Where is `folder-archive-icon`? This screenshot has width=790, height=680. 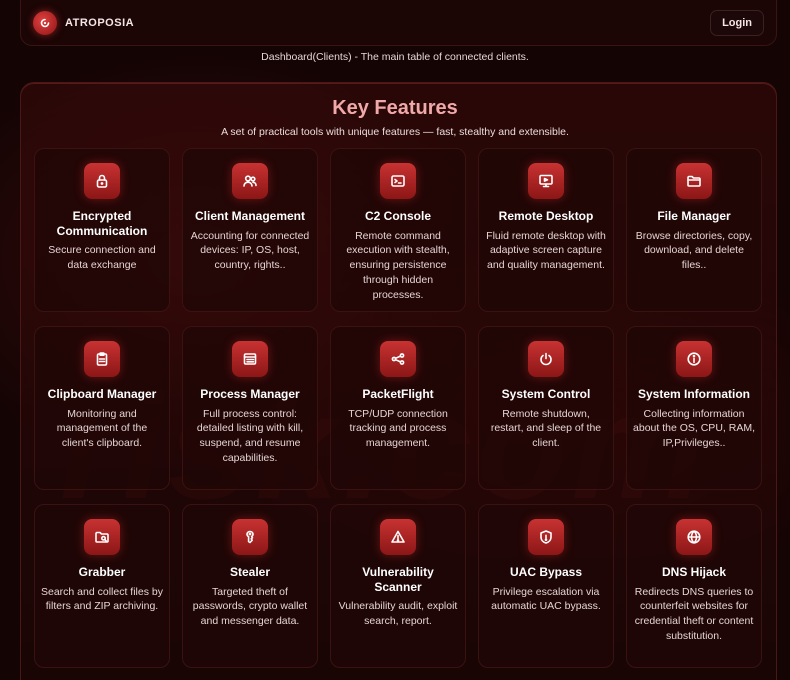
folder-archive-icon is located at coordinates (102, 537).